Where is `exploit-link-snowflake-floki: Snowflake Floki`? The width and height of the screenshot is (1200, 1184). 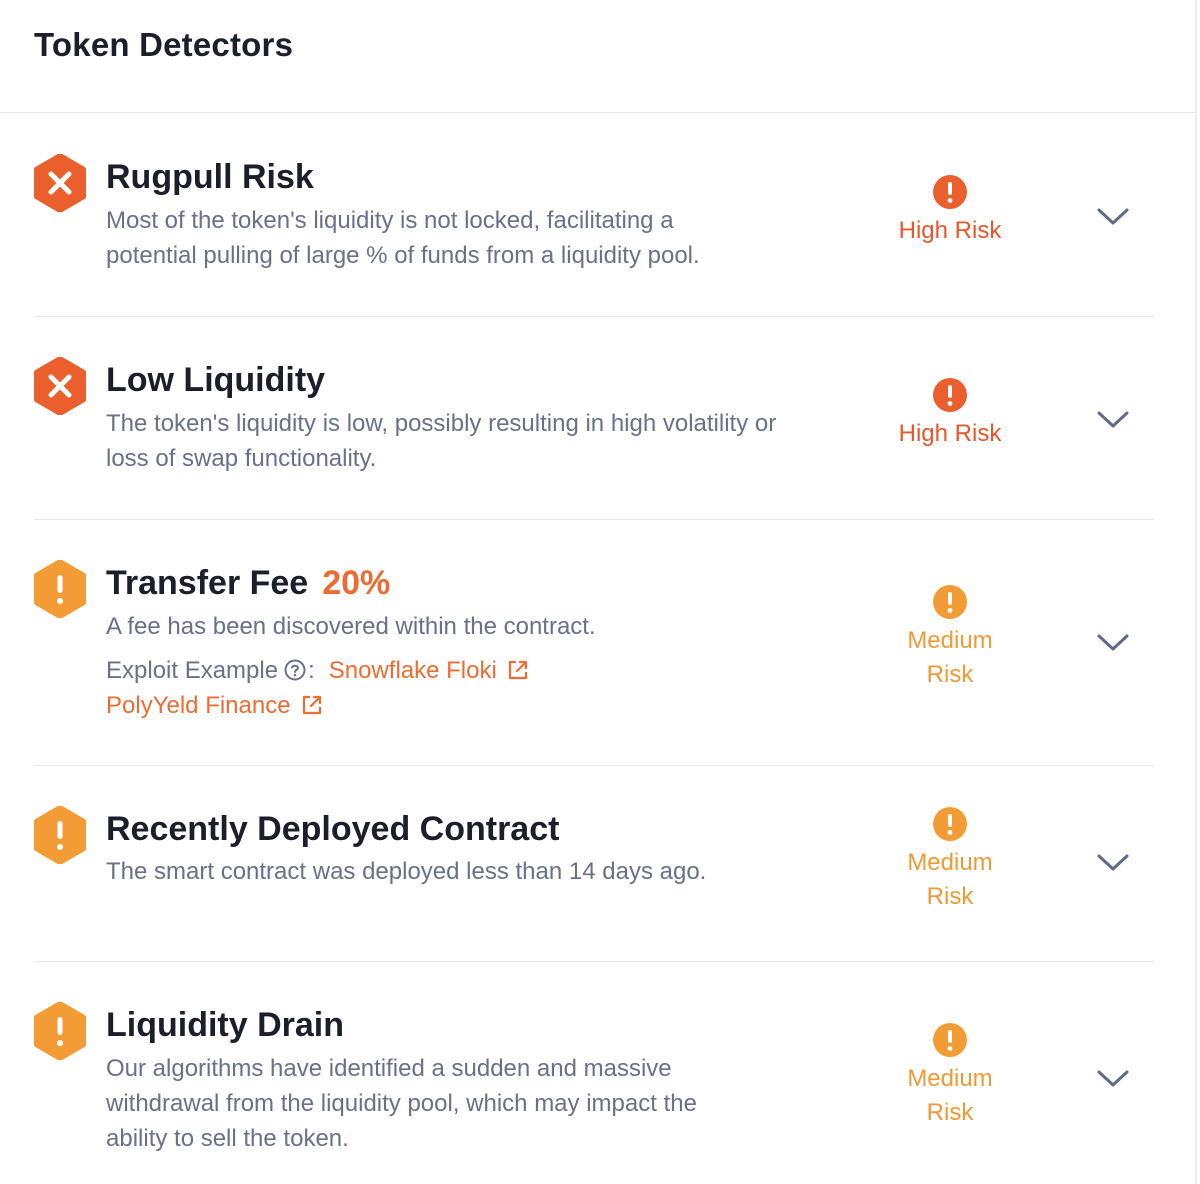
exploit-link-snowflake-floki: Snowflake Floki is located at coordinates (429, 670).